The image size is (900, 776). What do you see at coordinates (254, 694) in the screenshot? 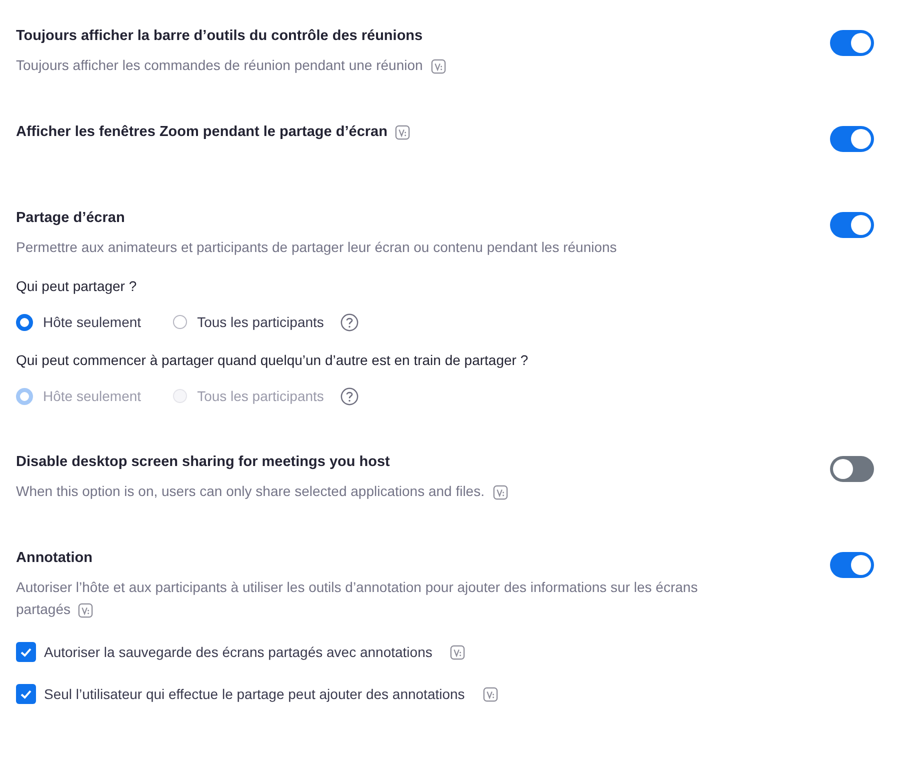
I see `checkbox-label: Seul l’utilisateur qui effectue le partage peut ajouter des annotations` at bounding box center [254, 694].